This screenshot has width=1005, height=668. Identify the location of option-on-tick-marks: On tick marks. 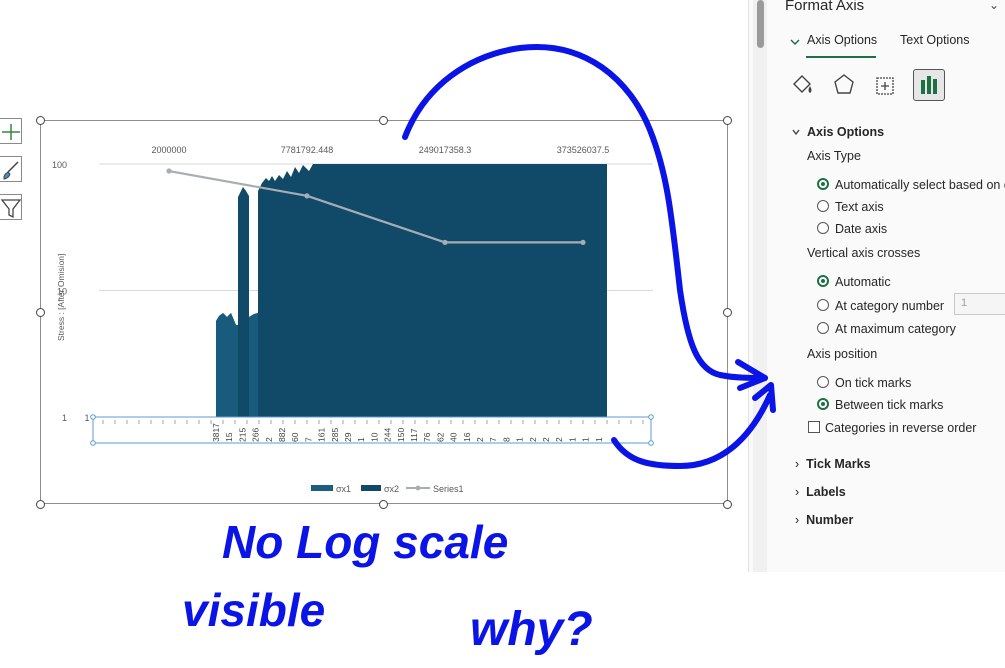
(873, 383).